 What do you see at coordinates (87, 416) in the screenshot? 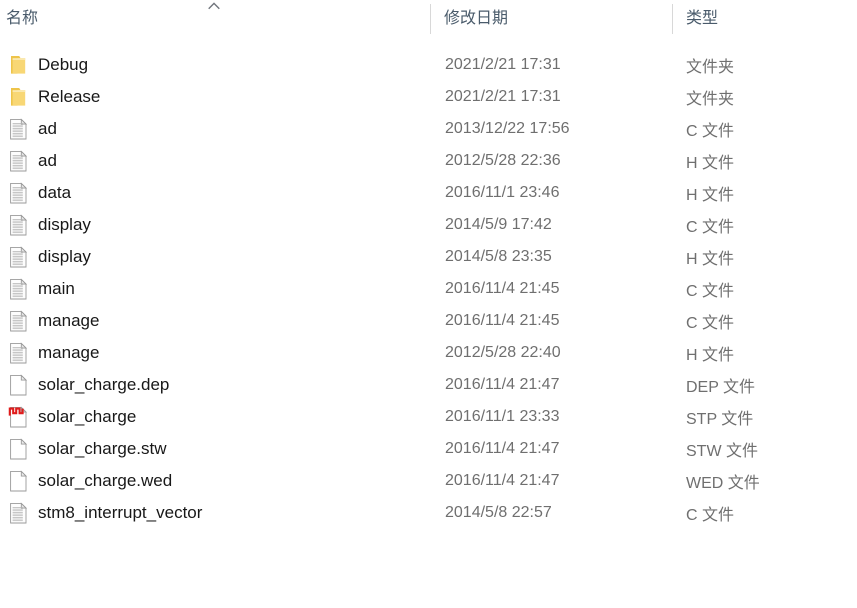
I see `file-name-label: solar_charge` at bounding box center [87, 416].